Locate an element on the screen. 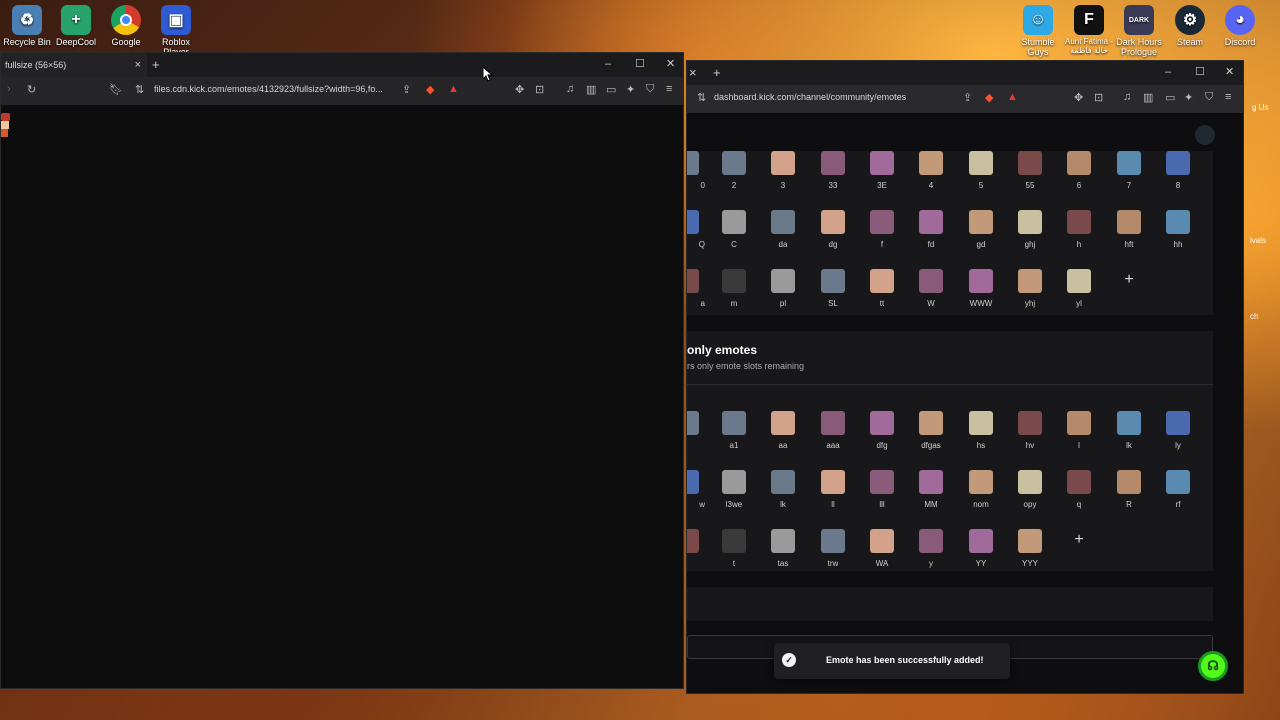 This screenshot has width=1280, height=720. desktop-icon-discord: ◕ Discord is located at coordinates (1240, 23).